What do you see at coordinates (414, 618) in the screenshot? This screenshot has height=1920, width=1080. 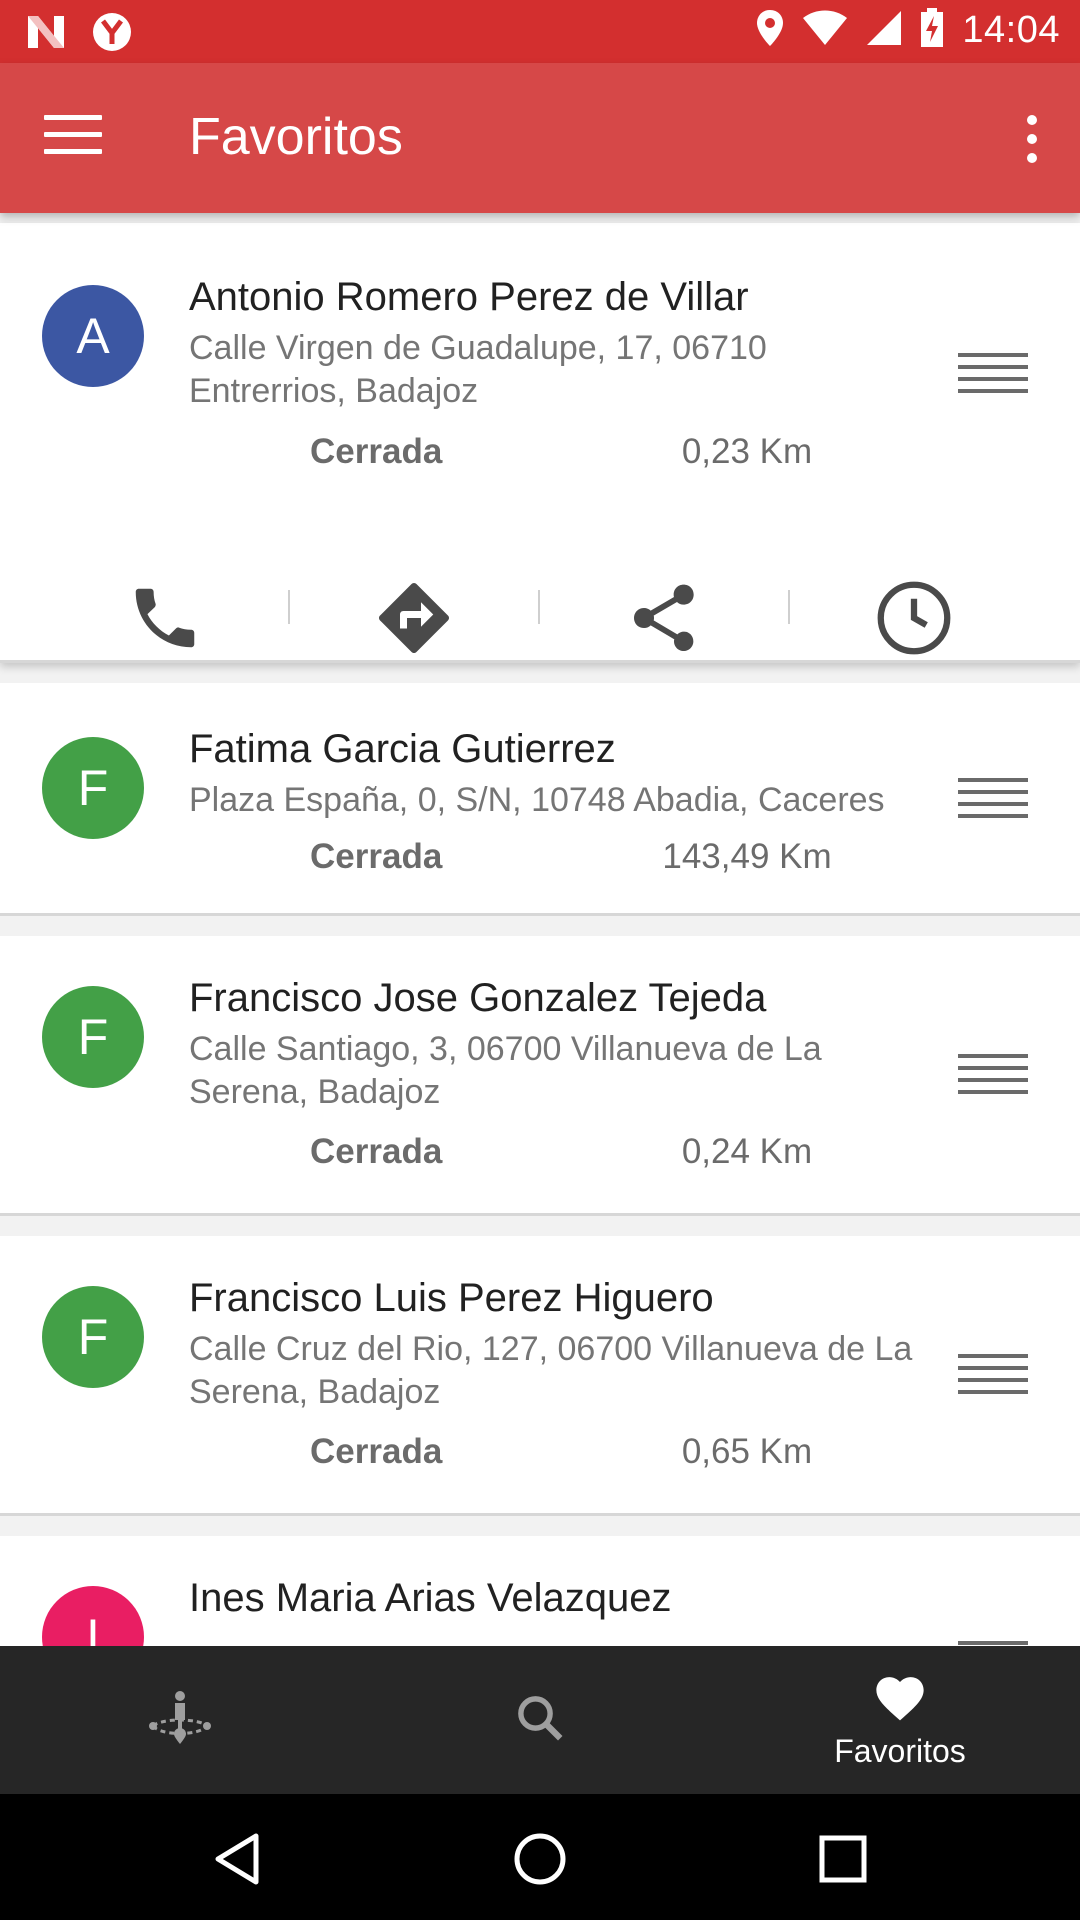 I see `directions-icon` at bounding box center [414, 618].